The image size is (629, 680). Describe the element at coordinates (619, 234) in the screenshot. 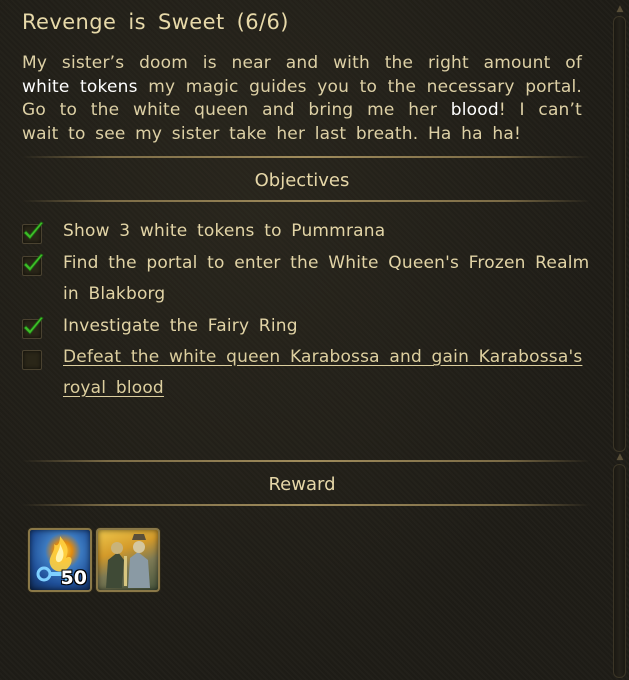

I see `objectives-scrollbar` at that location.